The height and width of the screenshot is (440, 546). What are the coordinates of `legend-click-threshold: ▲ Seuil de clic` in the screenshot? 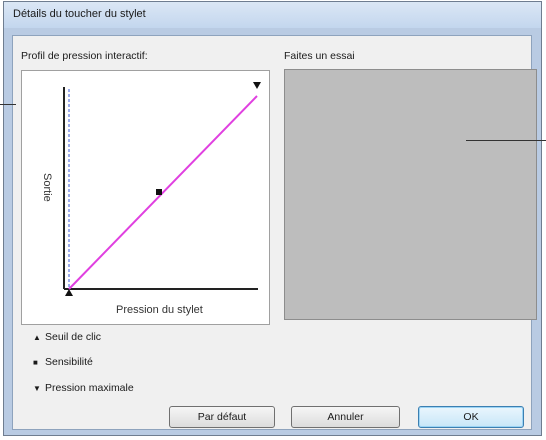 It's located at (67, 337).